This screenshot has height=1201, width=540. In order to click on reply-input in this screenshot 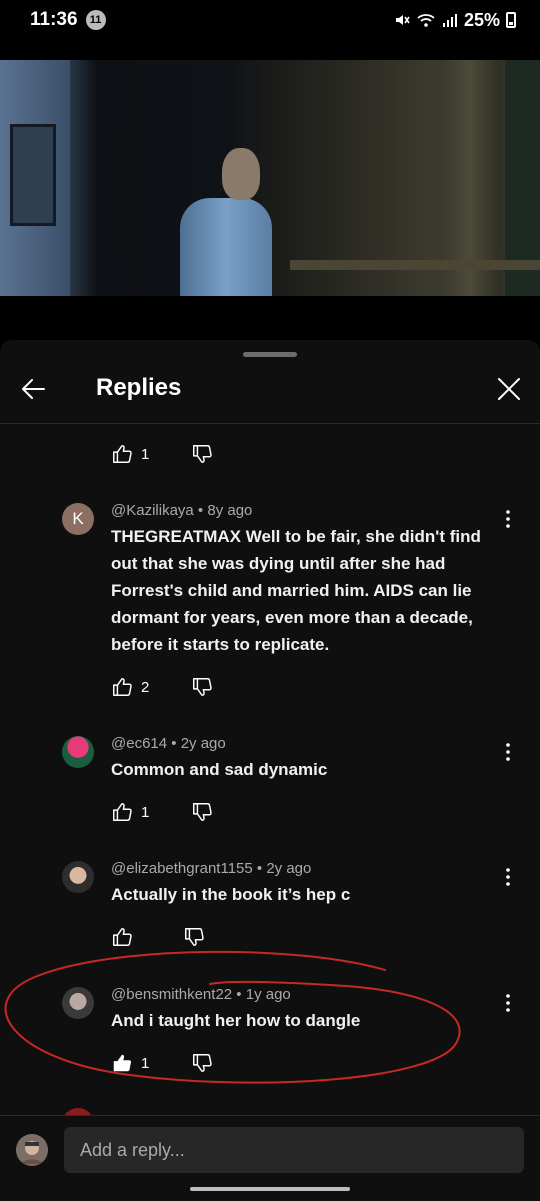, I will do `click(294, 1150)`.